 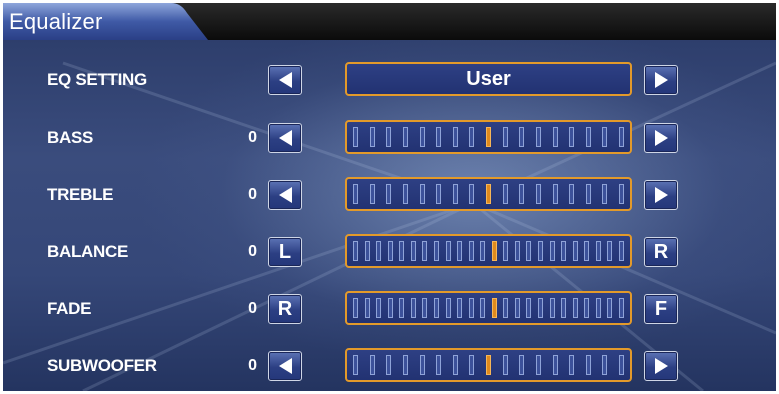 I want to click on treble-ticks, so click(x=488, y=194).